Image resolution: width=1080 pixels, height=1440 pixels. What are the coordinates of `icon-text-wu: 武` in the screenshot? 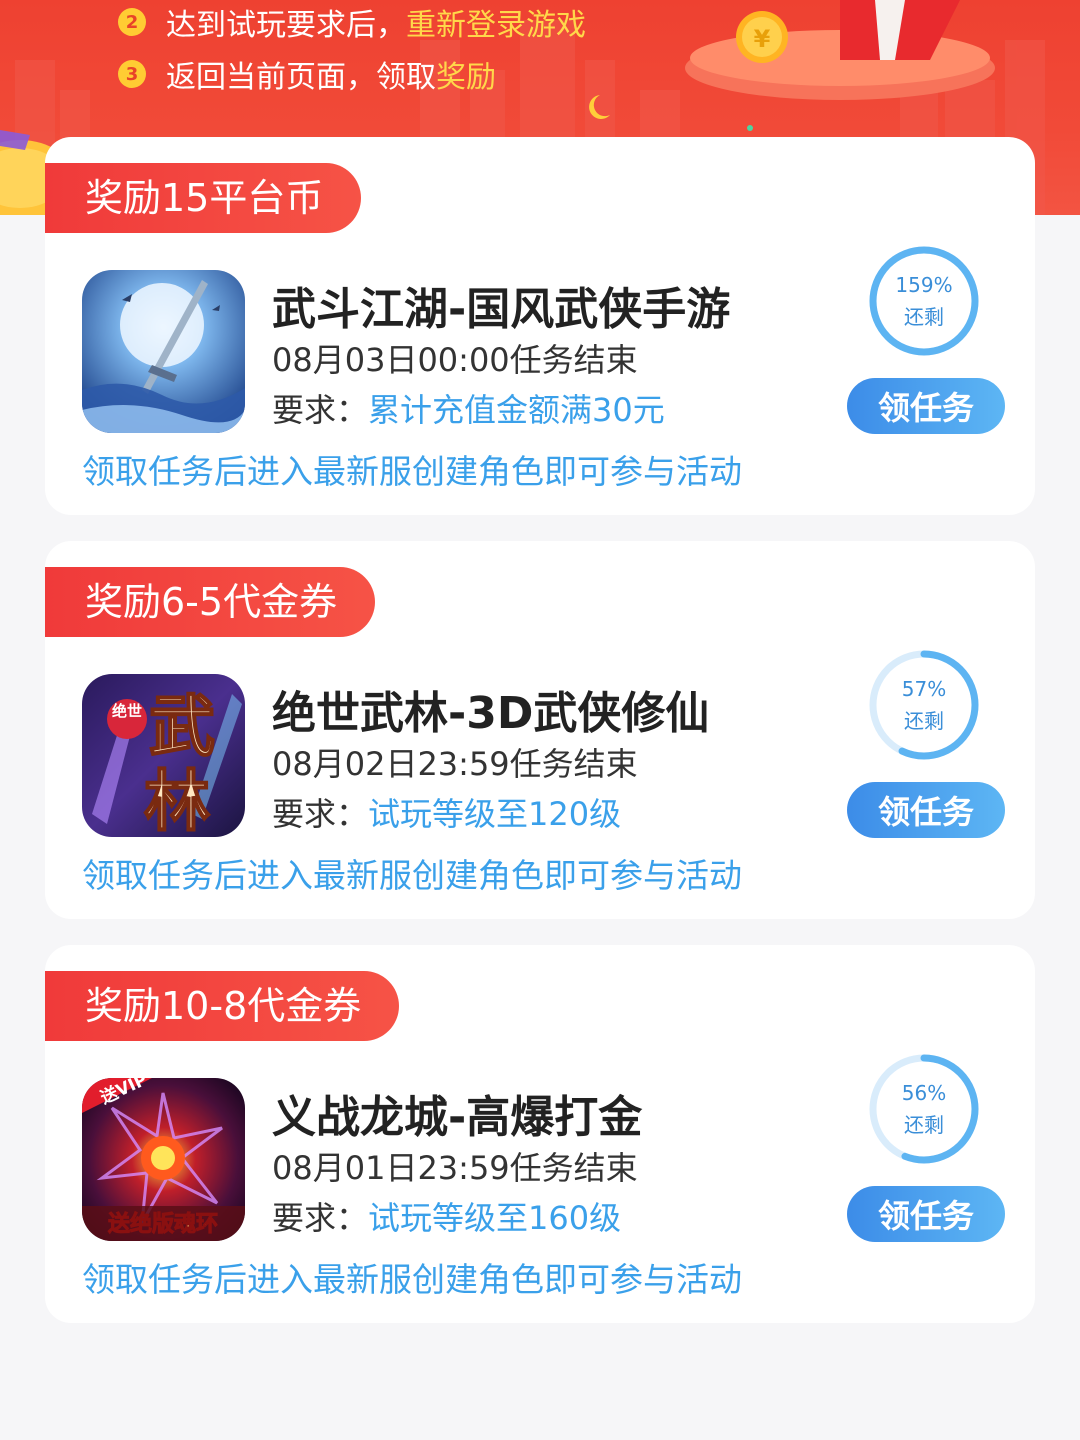 It's located at (182, 726).